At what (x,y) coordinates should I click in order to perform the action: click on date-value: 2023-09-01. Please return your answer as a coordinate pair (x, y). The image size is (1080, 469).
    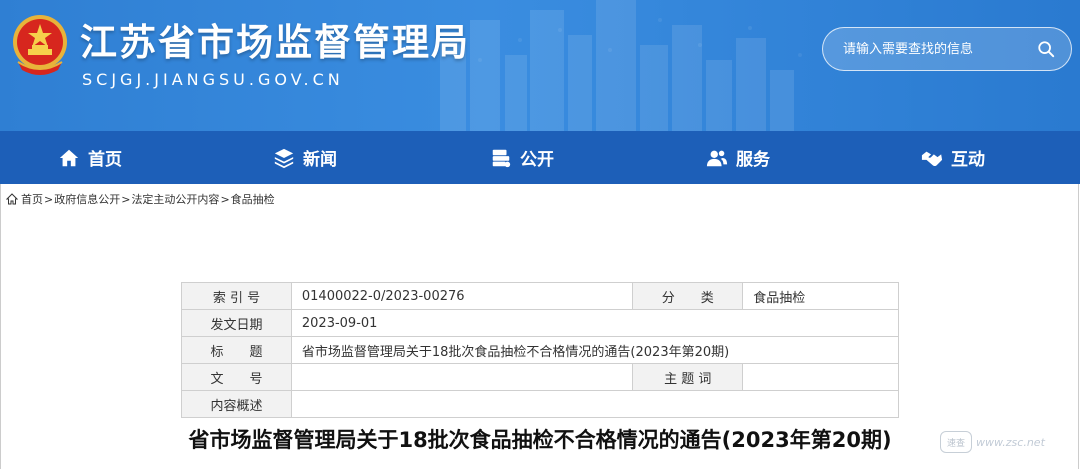
    Looking at the image, I should click on (595, 323).